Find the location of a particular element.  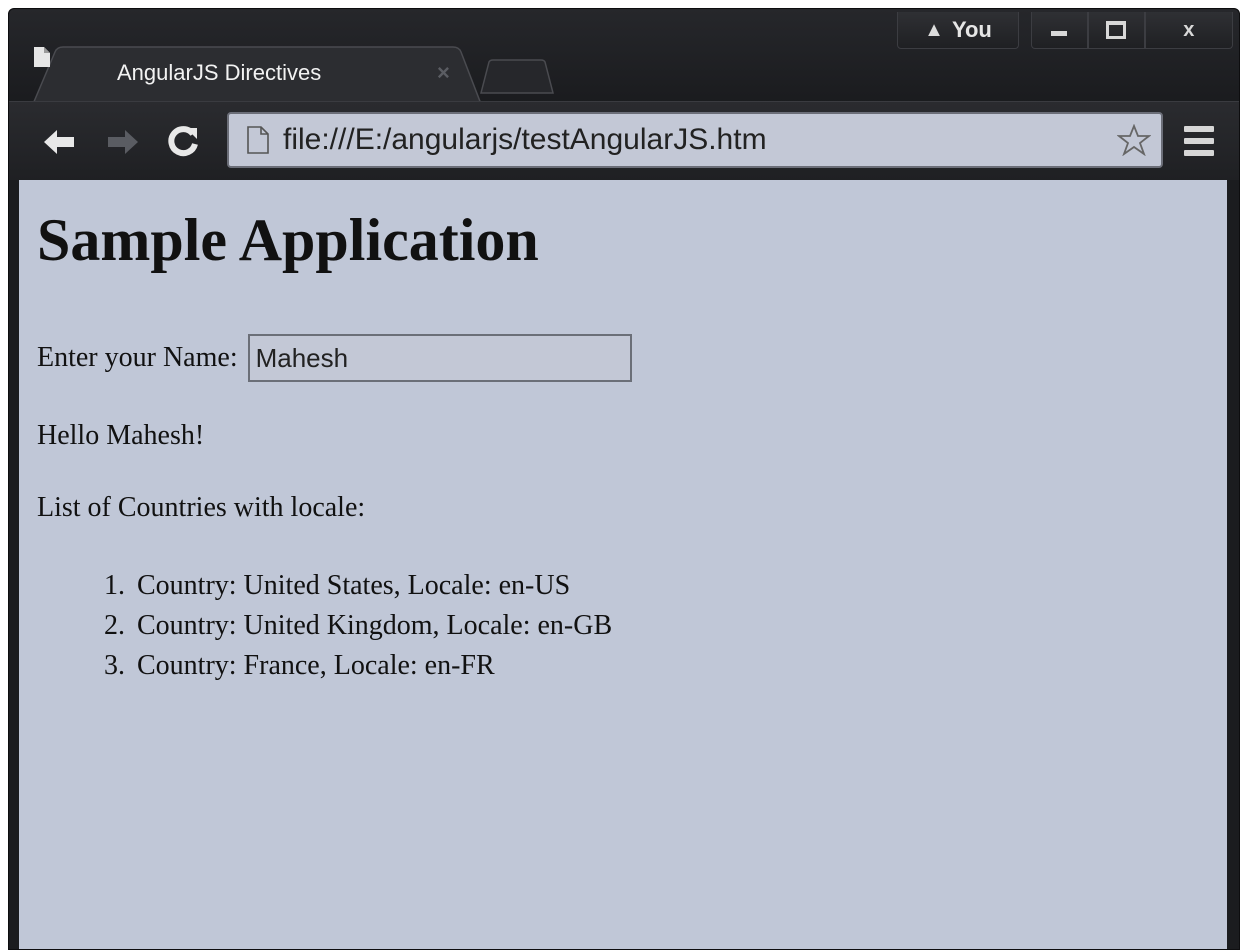

close-window-label: x is located at coordinates (1189, 29).